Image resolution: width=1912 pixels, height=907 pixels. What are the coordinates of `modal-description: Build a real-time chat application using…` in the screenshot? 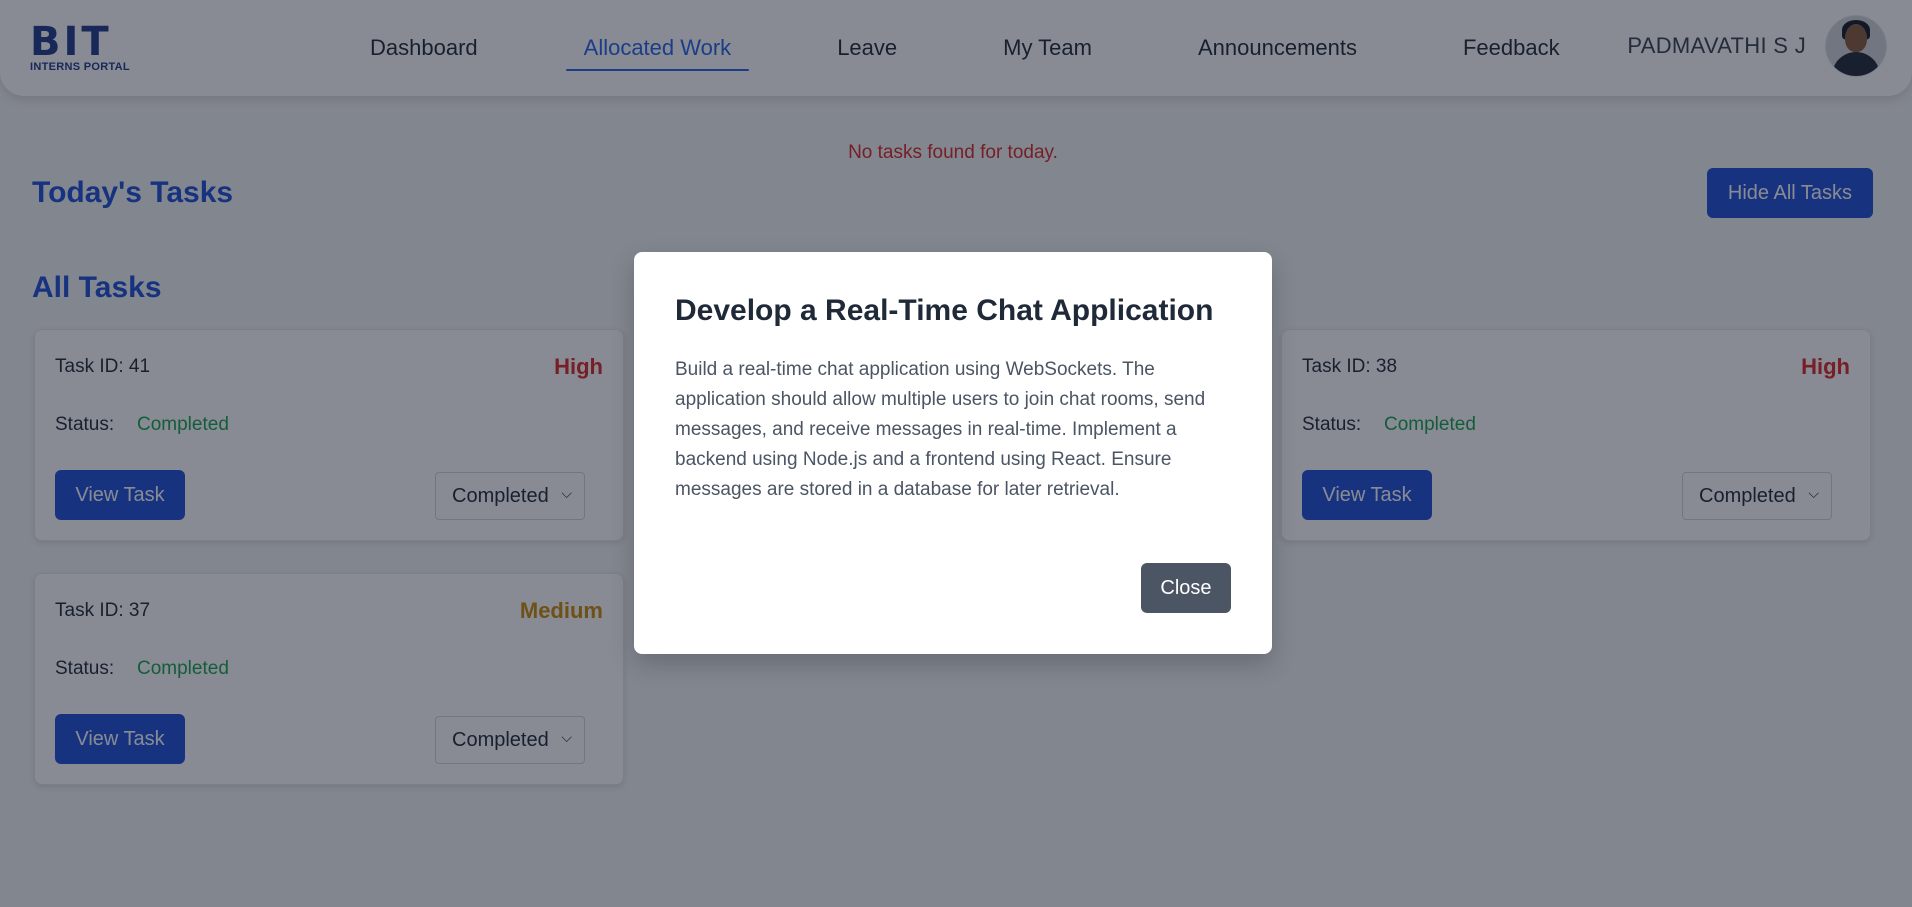 It's located at (940, 429).